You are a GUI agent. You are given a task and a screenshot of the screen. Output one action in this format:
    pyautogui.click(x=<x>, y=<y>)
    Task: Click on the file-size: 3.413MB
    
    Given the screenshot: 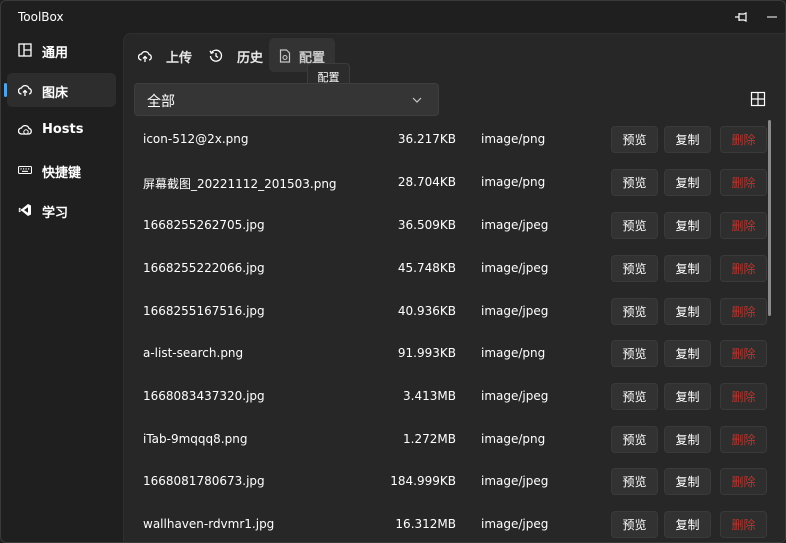 What is the action you would take?
    pyautogui.click(x=429, y=396)
    